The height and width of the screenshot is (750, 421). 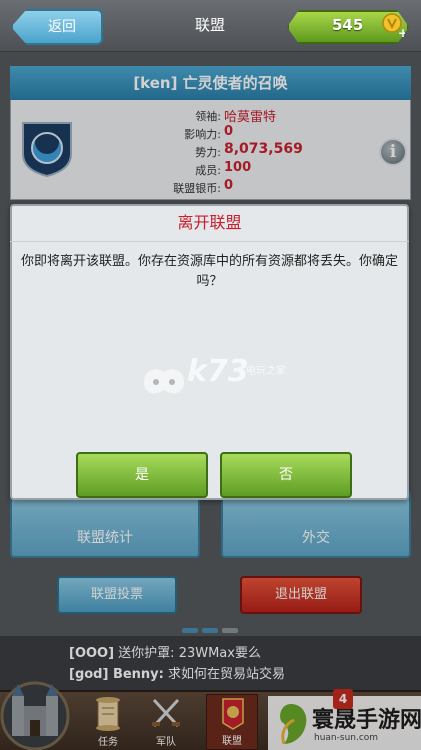 I want to click on alliance-emblem-icon, so click(x=47, y=150).